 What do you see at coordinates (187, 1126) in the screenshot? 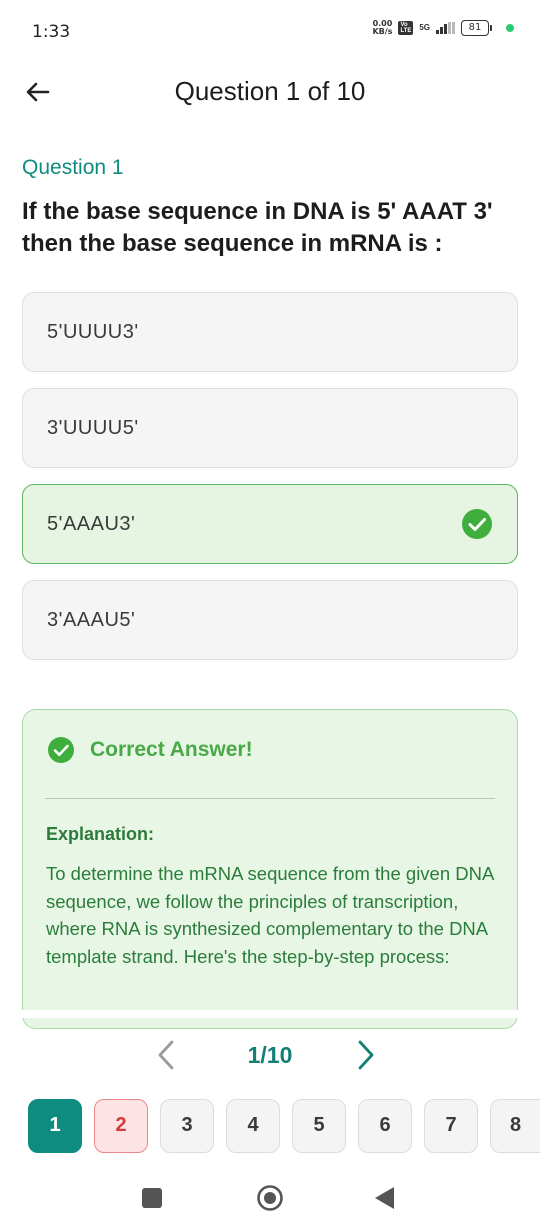
I see `question-nav-button-3: 3` at bounding box center [187, 1126].